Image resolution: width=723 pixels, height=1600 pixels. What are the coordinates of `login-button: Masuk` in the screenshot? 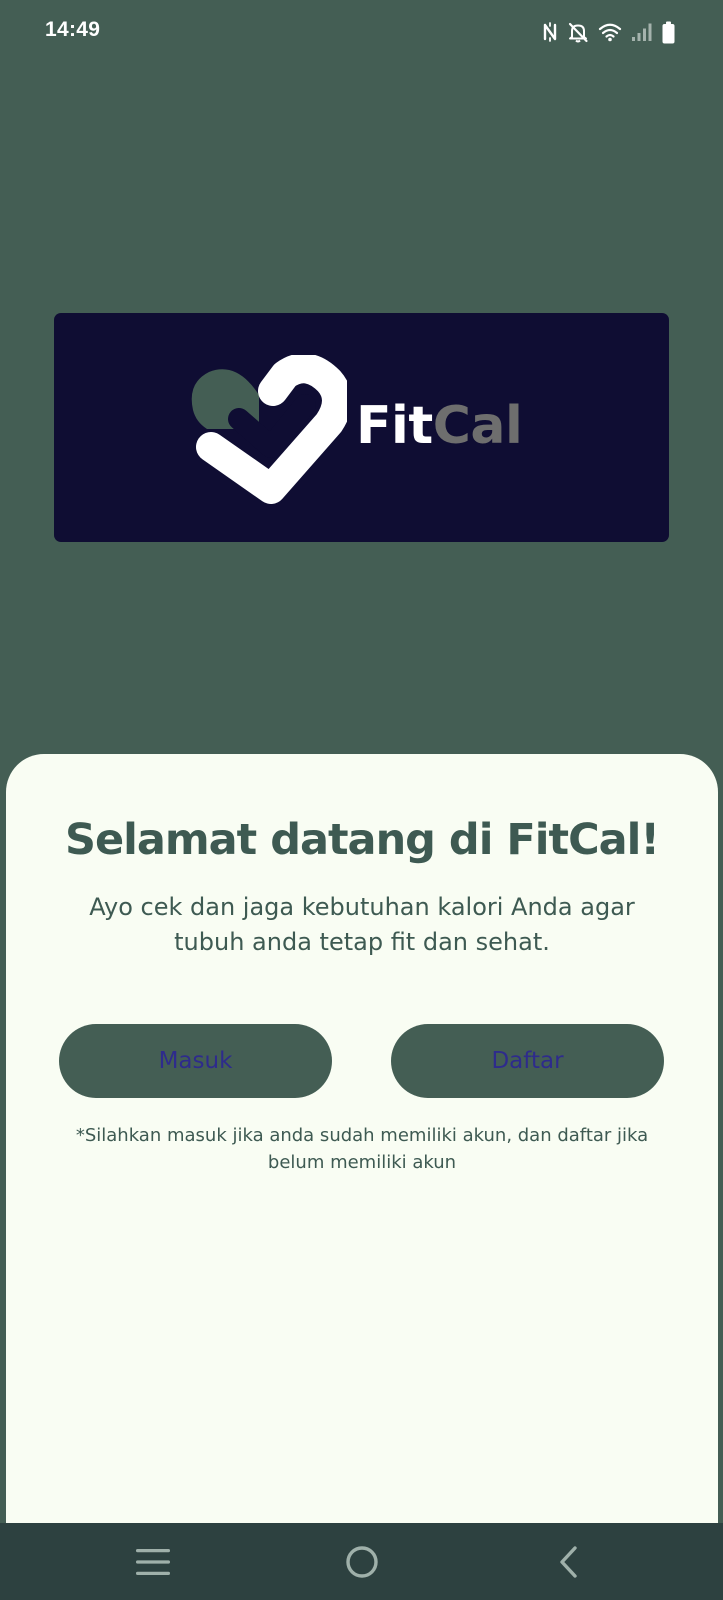 It's located at (195, 1061).